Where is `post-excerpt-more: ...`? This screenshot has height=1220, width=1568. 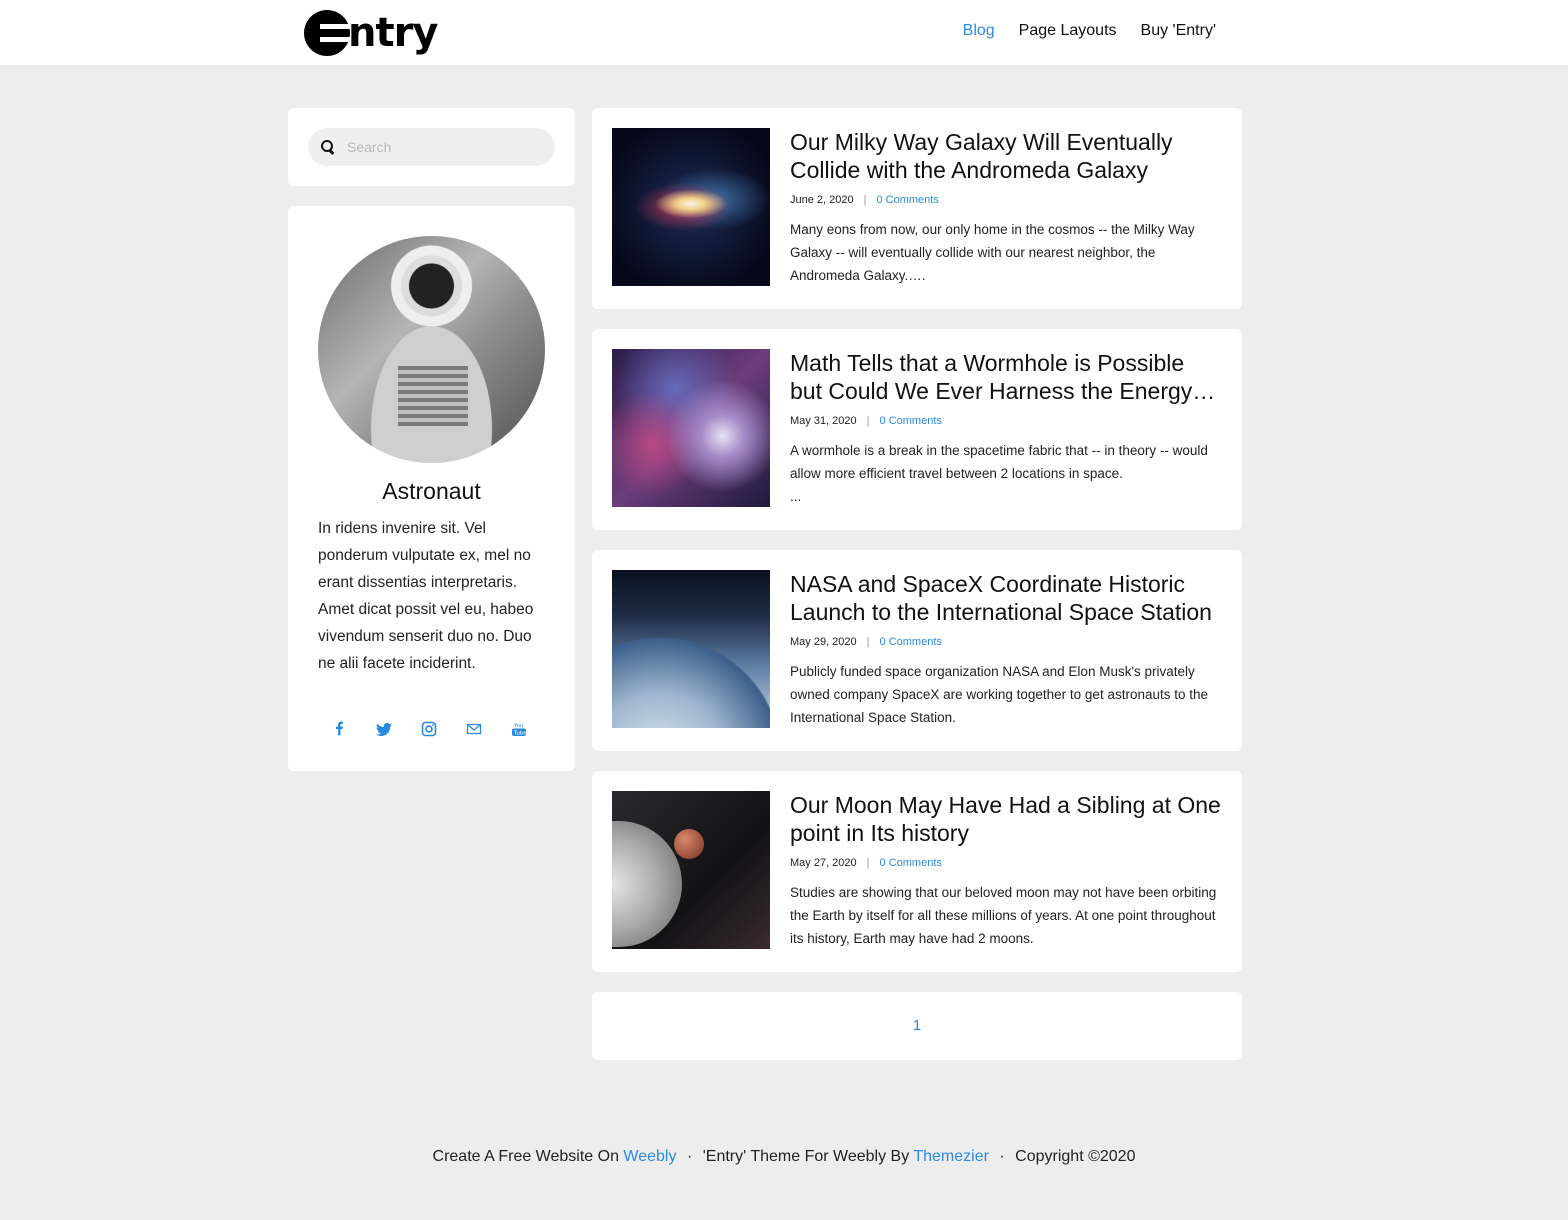 post-excerpt-more: ... is located at coordinates (796, 496).